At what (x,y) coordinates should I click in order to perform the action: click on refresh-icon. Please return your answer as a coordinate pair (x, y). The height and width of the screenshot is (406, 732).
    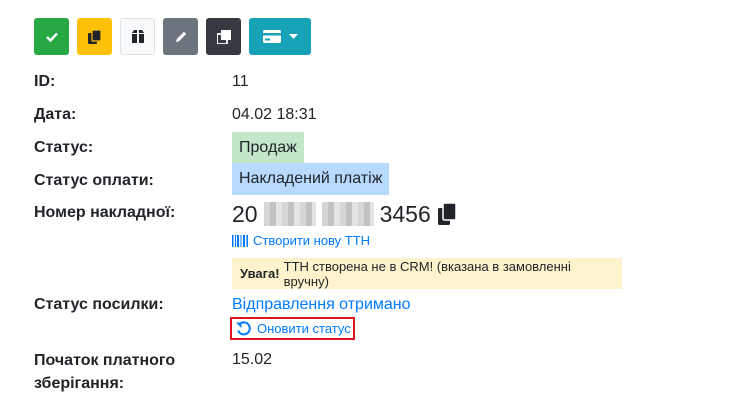
    Looking at the image, I should click on (243, 328).